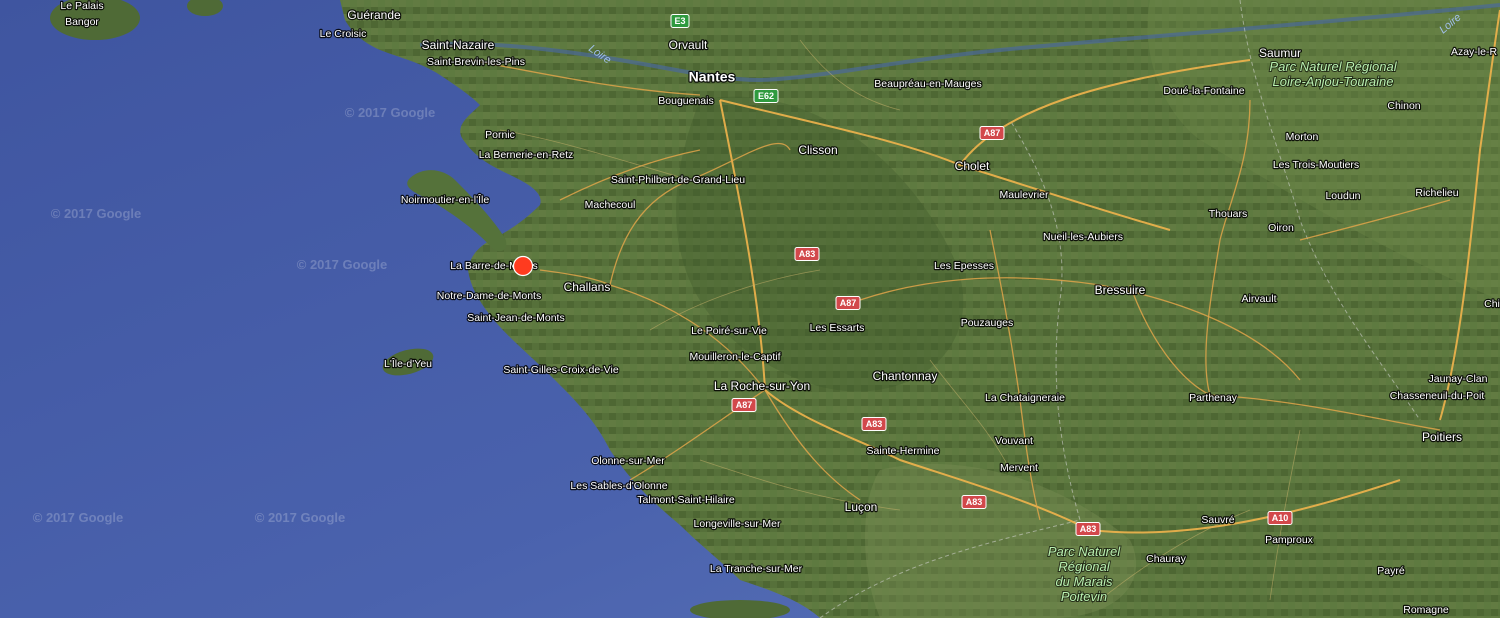 Image resolution: width=1500 pixels, height=618 pixels. I want to click on road-shield: E62, so click(766, 96).